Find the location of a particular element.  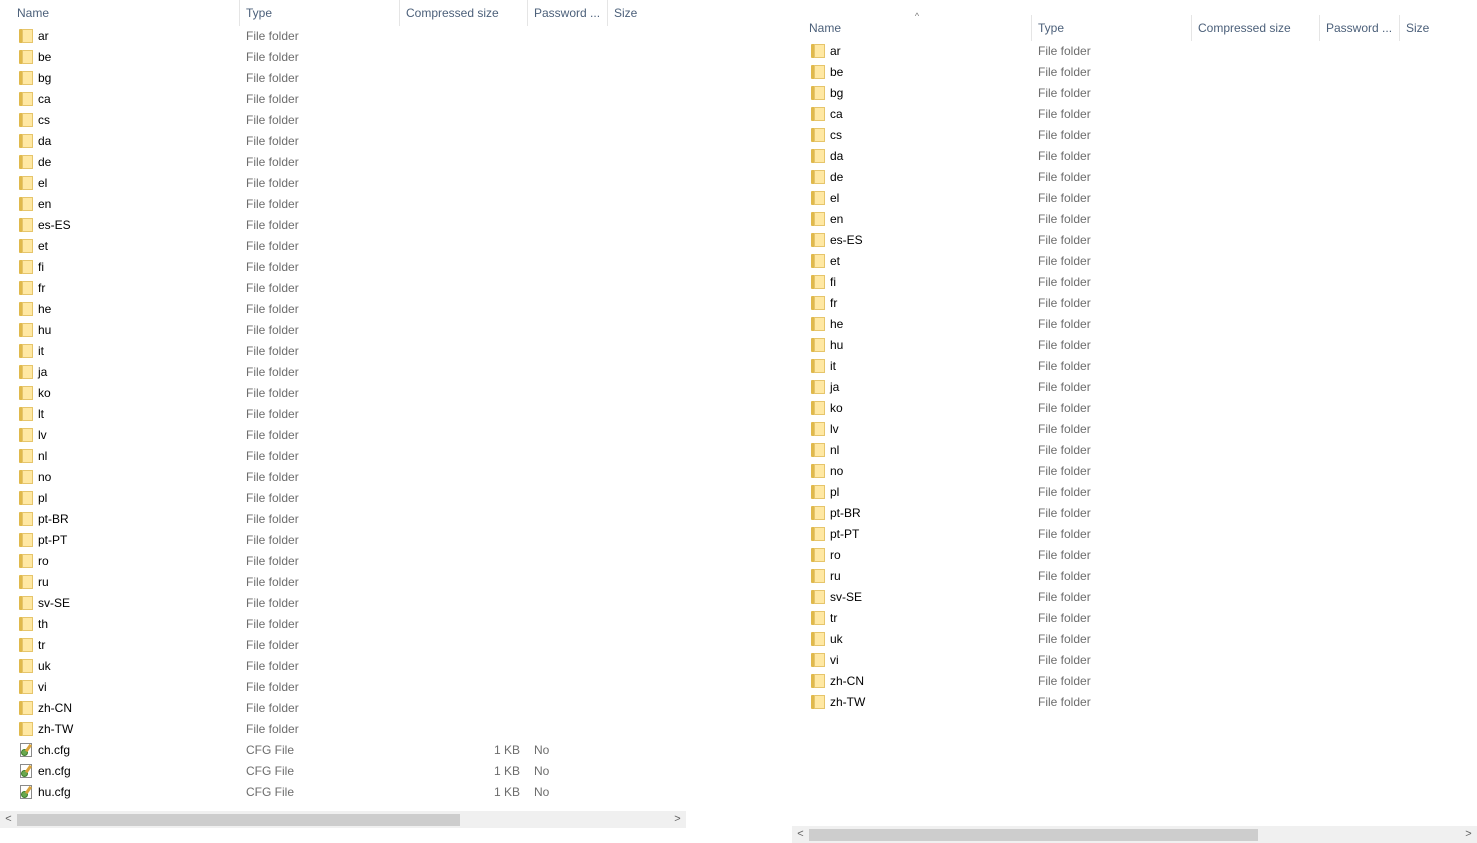

file-row: th File folder is located at coordinates (343, 624).